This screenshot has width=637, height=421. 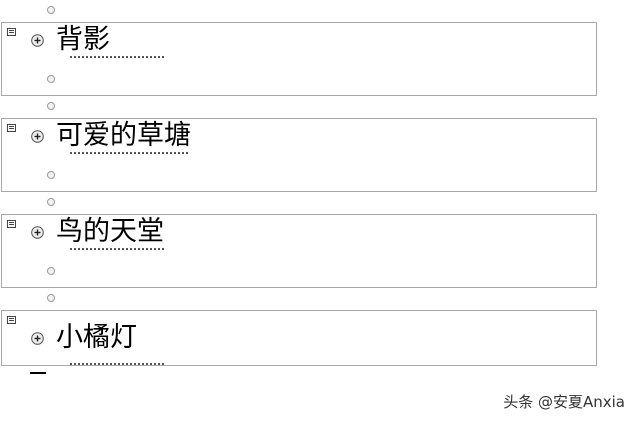 I want to click on outline-section-4: 小橘灯, so click(x=299, y=338).